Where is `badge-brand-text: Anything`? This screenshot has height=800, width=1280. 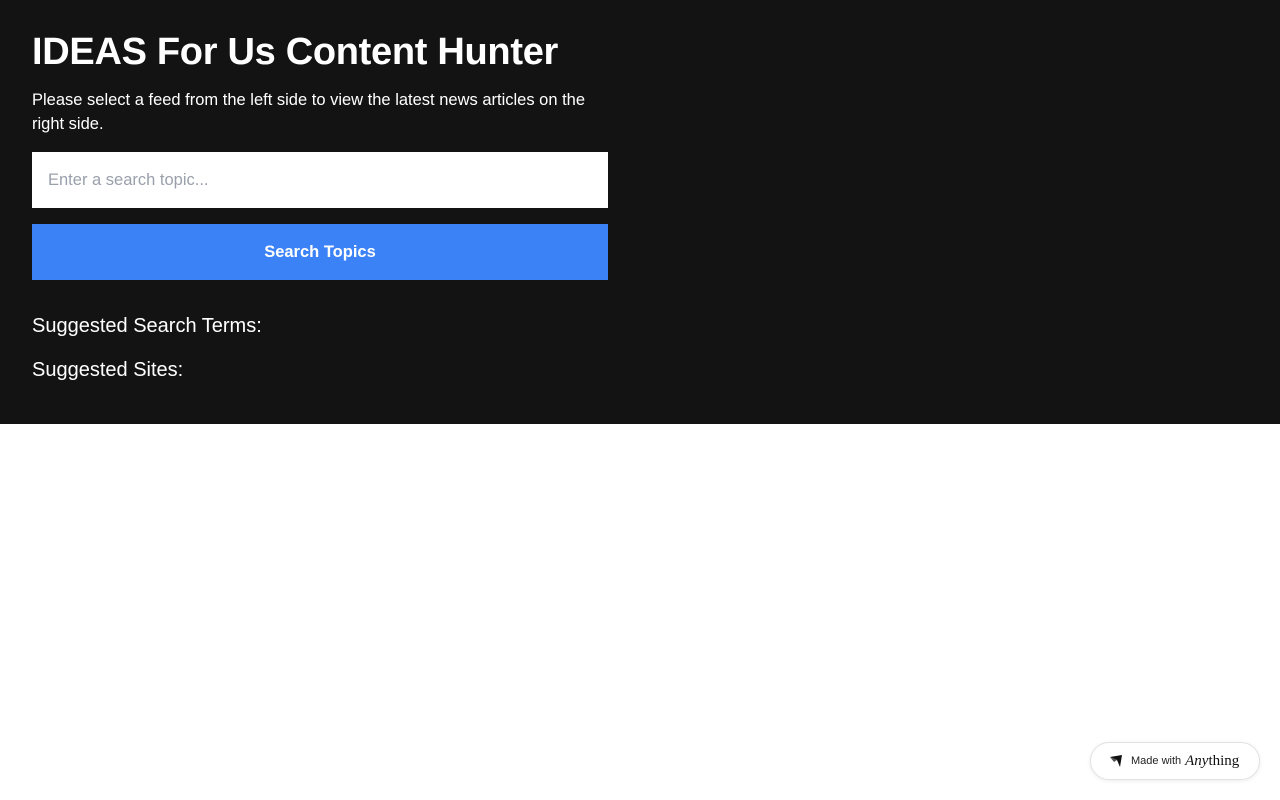 badge-brand-text: Anything is located at coordinates (1212, 761).